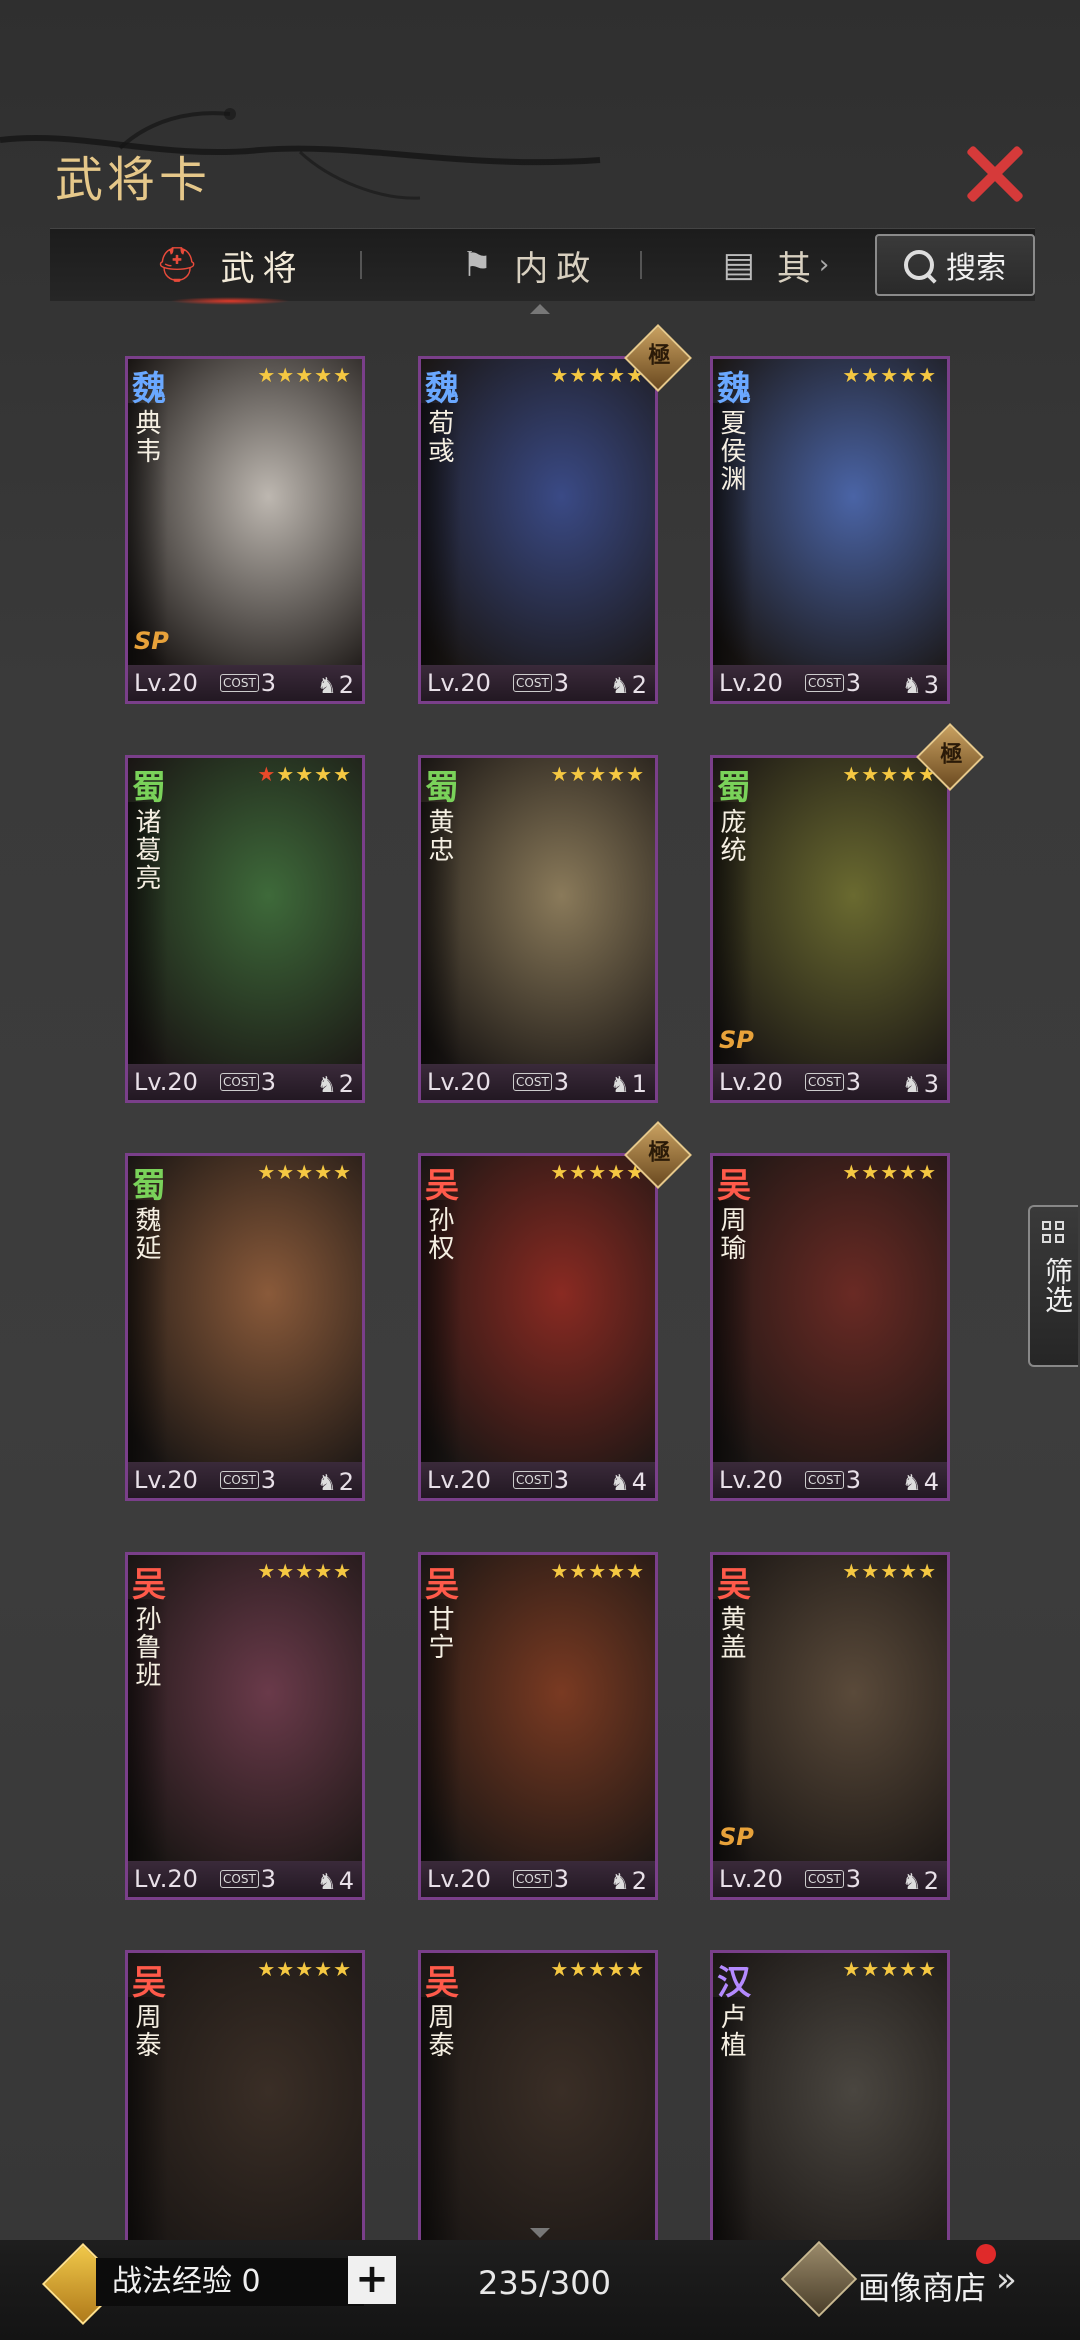  I want to click on add-exp-button: +, so click(372, 2280).